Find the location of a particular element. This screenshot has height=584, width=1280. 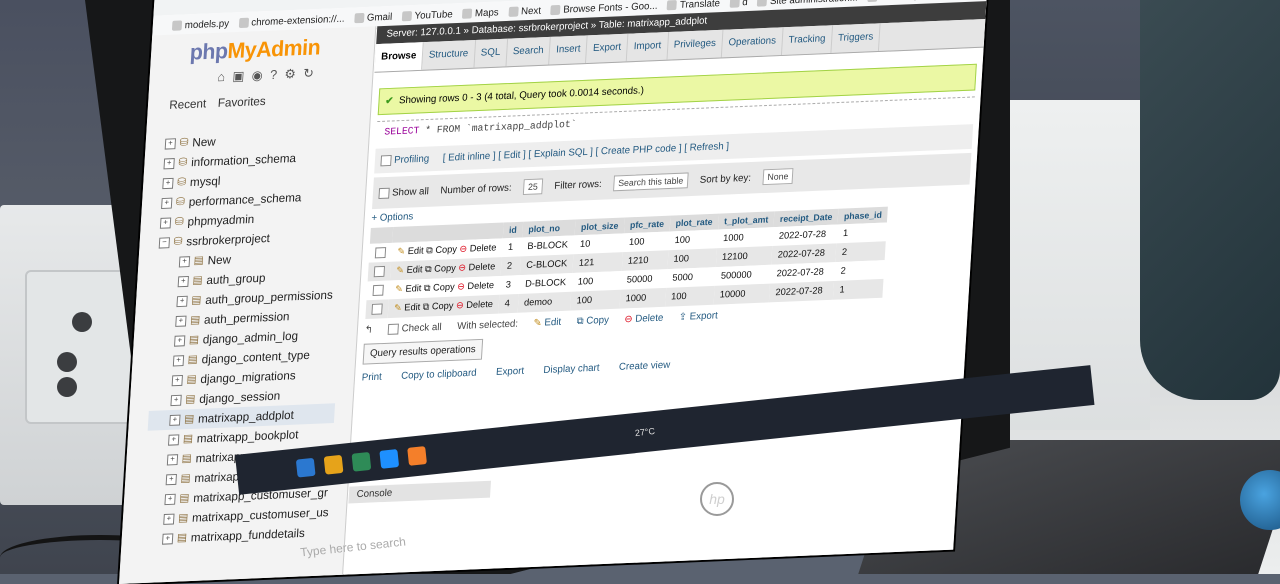

with-selected-copy: ⧉ Copy is located at coordinates (592, 321).